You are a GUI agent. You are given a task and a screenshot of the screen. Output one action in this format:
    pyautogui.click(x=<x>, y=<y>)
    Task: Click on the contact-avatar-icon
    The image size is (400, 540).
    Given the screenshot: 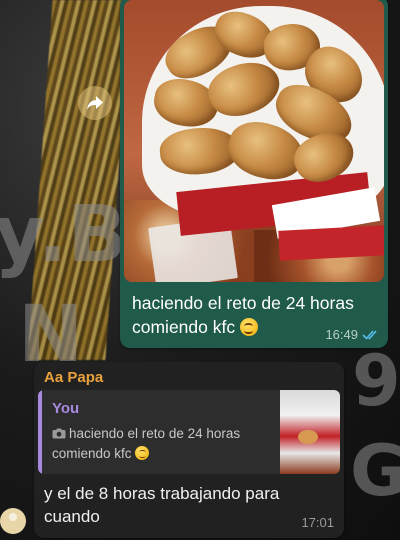 What is the action you would take?
    pyautogui.click(x=13, y=521)
    